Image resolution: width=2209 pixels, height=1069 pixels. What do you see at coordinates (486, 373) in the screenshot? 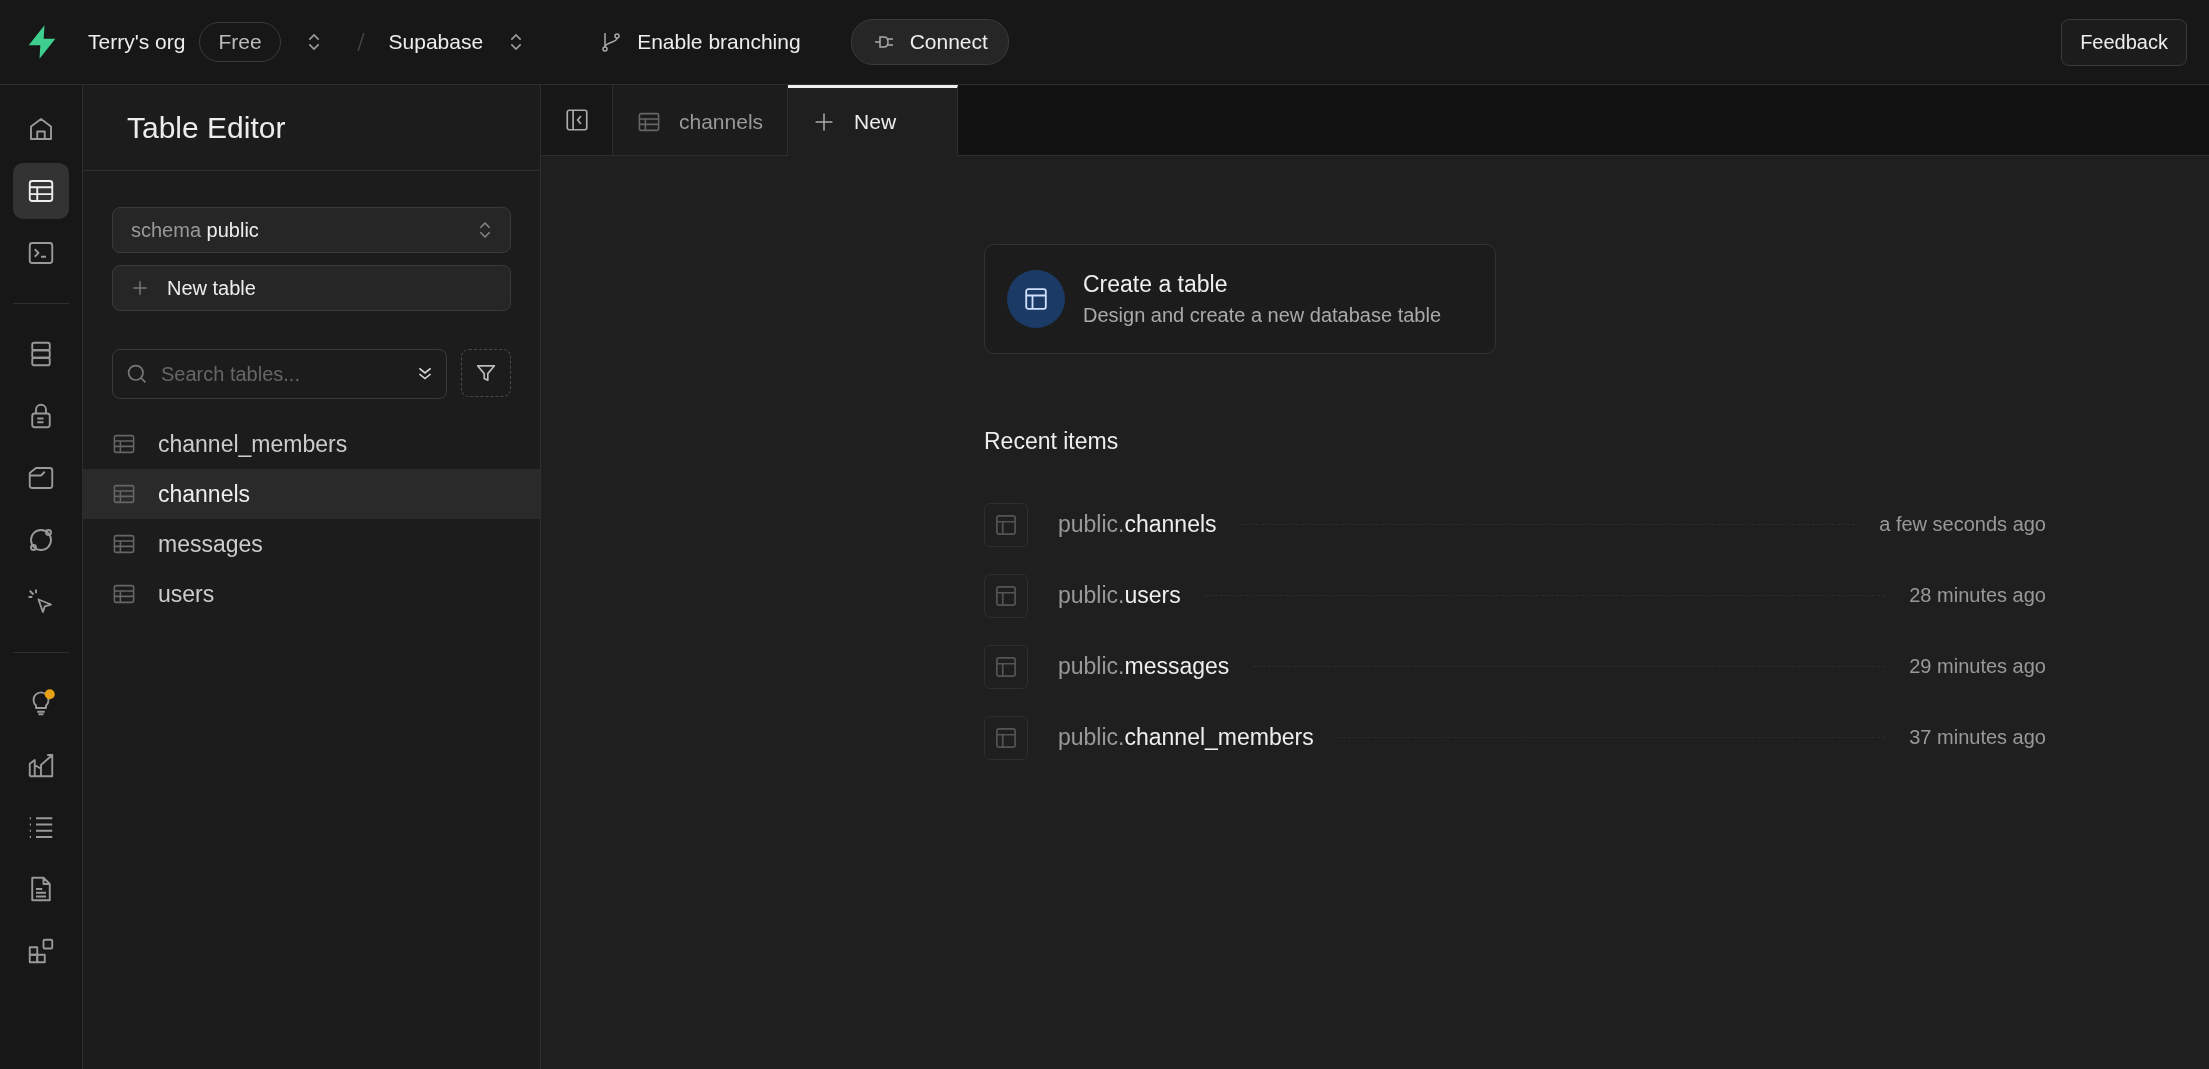
I see `filter-button` at bounding box center [486, 373].